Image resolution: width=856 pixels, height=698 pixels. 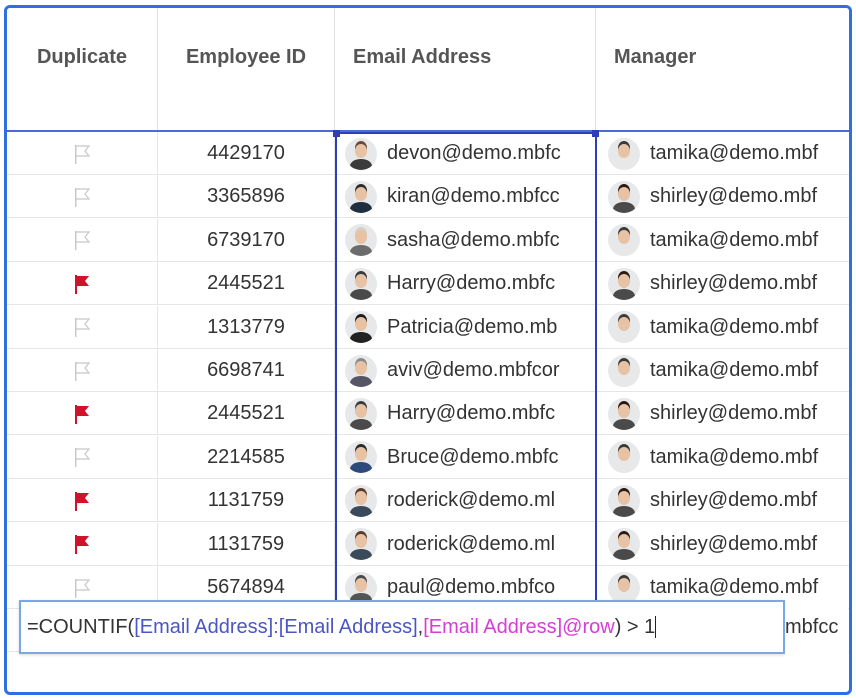 What do you see at coordinates (473, 239) in the screenshot?
I see `email-text: sasha@demo.mbfc` at bounding box center [473, 239].